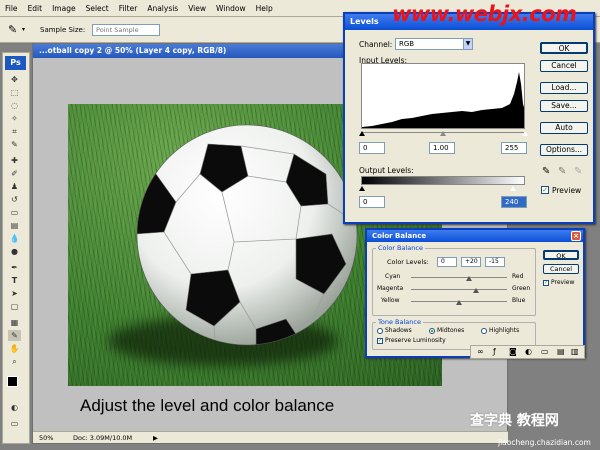 The image size is (600, 450). I want to click on menu-analysis: Analysis, so click(162, 8).